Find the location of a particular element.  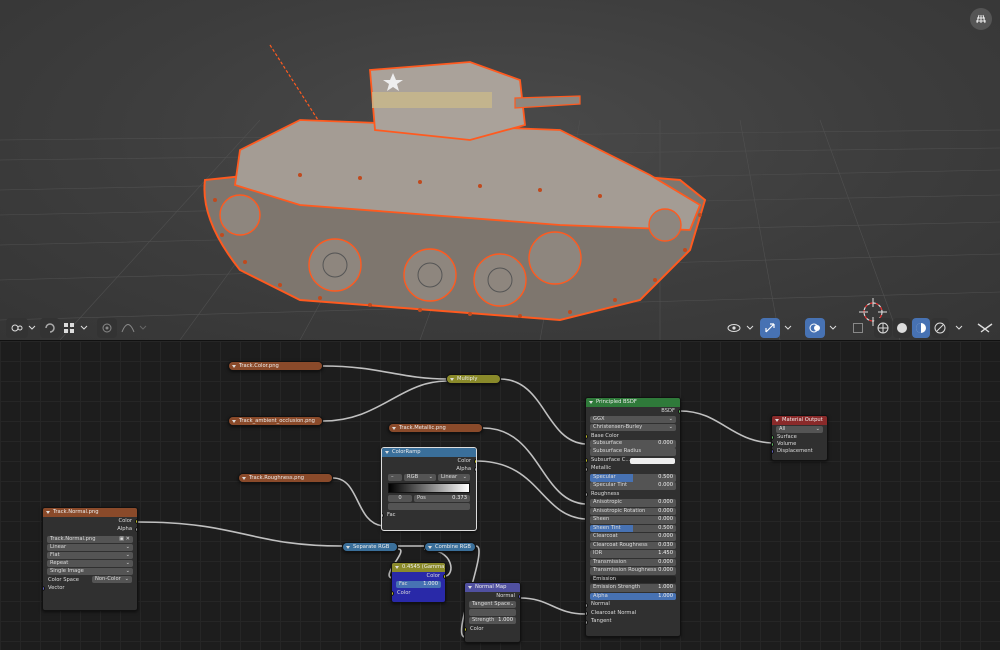

bsdf-input-roughness: Roughness is located at coordinates (633, 495).